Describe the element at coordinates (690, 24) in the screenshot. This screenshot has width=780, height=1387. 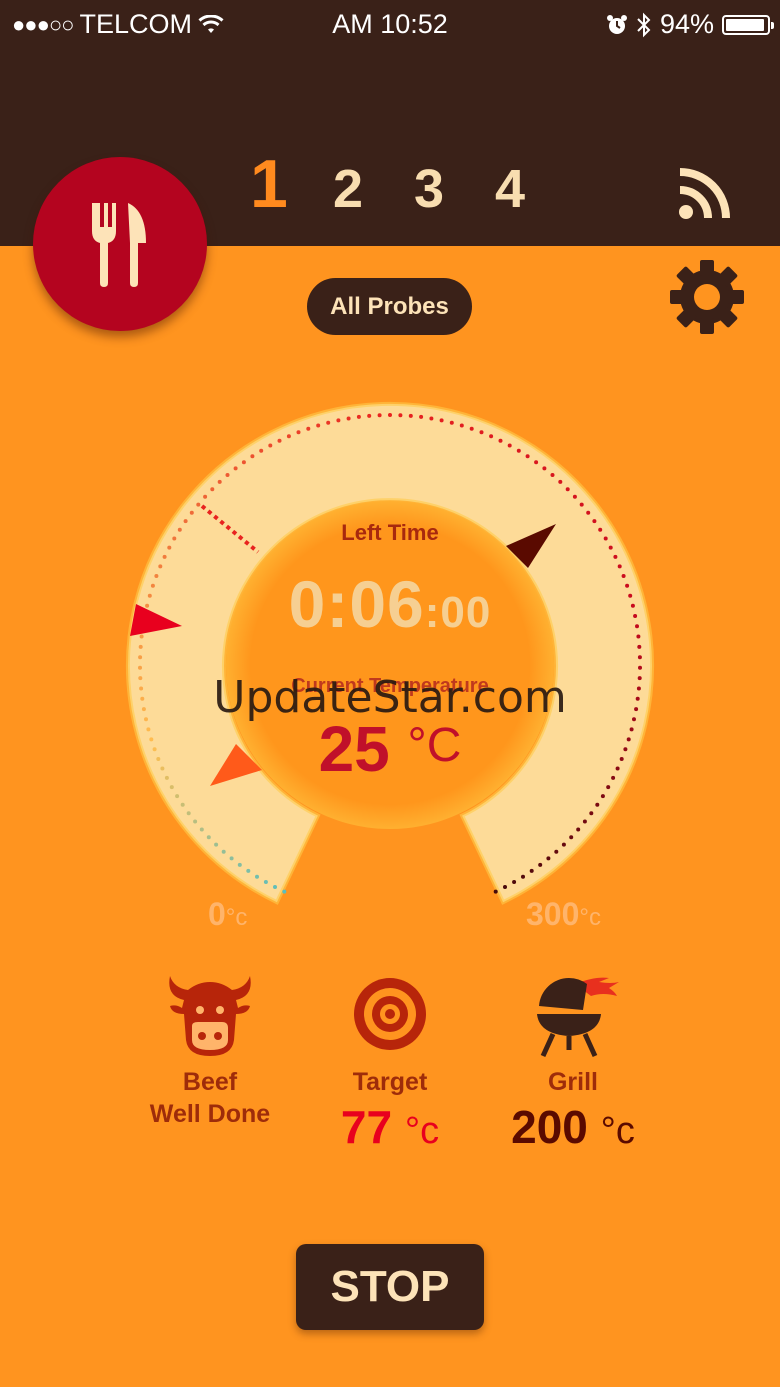
I see `status-right: 94%` at that location.